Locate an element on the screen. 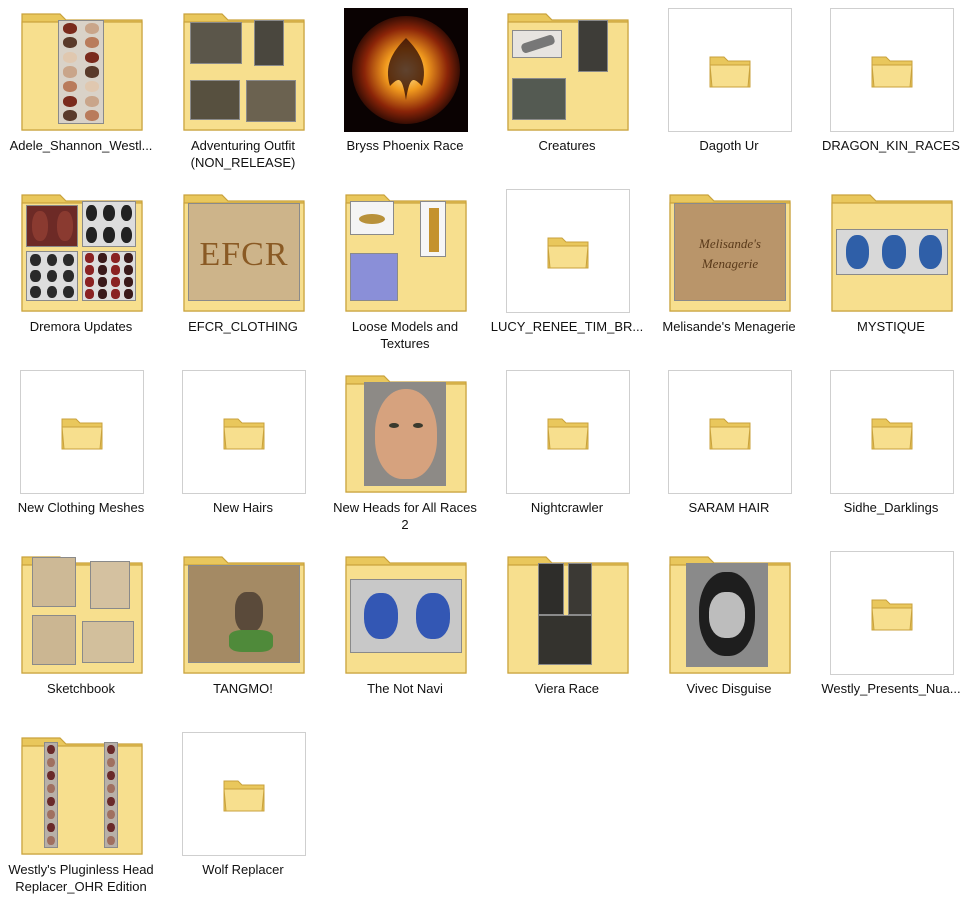 Image resolution: width=975 pixels, height=911 pixels. phoenix-image is located at coordinates (406, 70).